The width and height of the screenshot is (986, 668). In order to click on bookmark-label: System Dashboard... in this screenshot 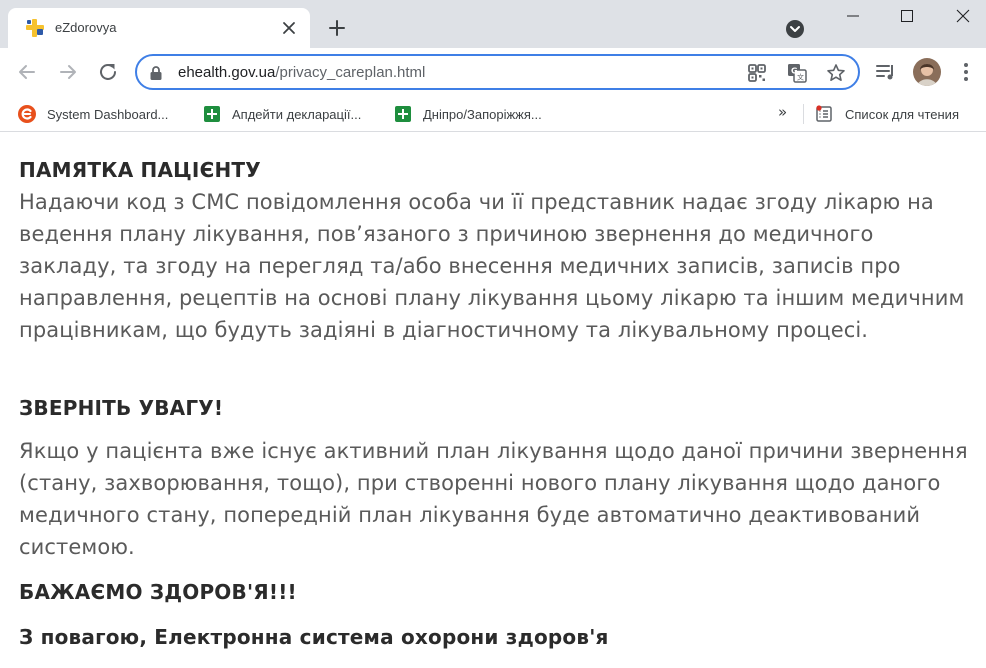, I will do `click(108, 114)`.